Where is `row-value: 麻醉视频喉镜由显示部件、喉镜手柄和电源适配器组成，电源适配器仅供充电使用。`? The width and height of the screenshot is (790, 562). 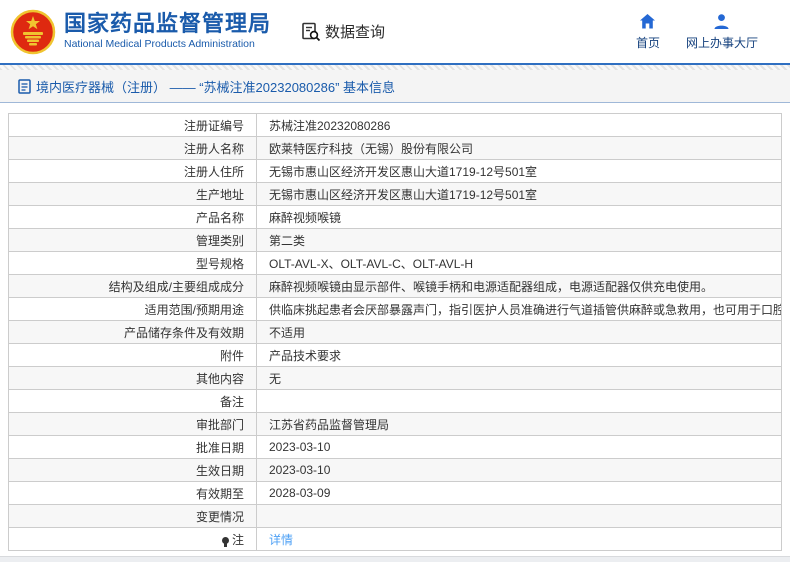 row-value: 麻醉视频喉镜由显示部件、喉镜手柄和电源适配器组成，电源适配器仅供充电使用。 is located at coordinates (519, 286).